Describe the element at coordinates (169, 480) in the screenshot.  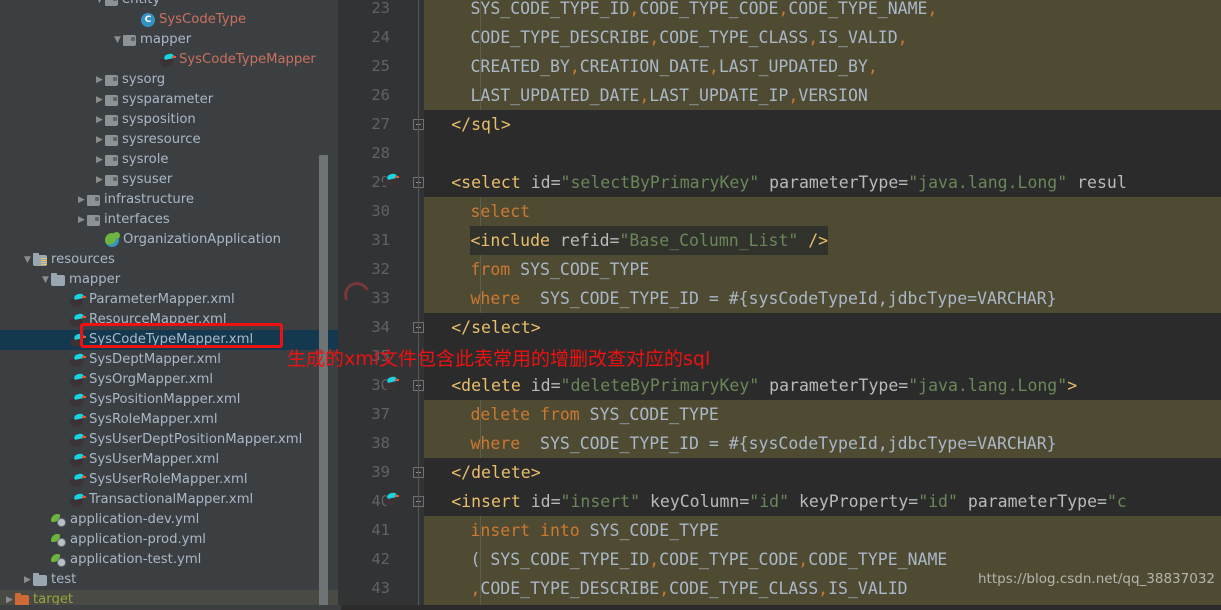
I see `tree-item-sysuserrolemapper-xml: ▶ SysUserRoleMapper.xml` at that location.